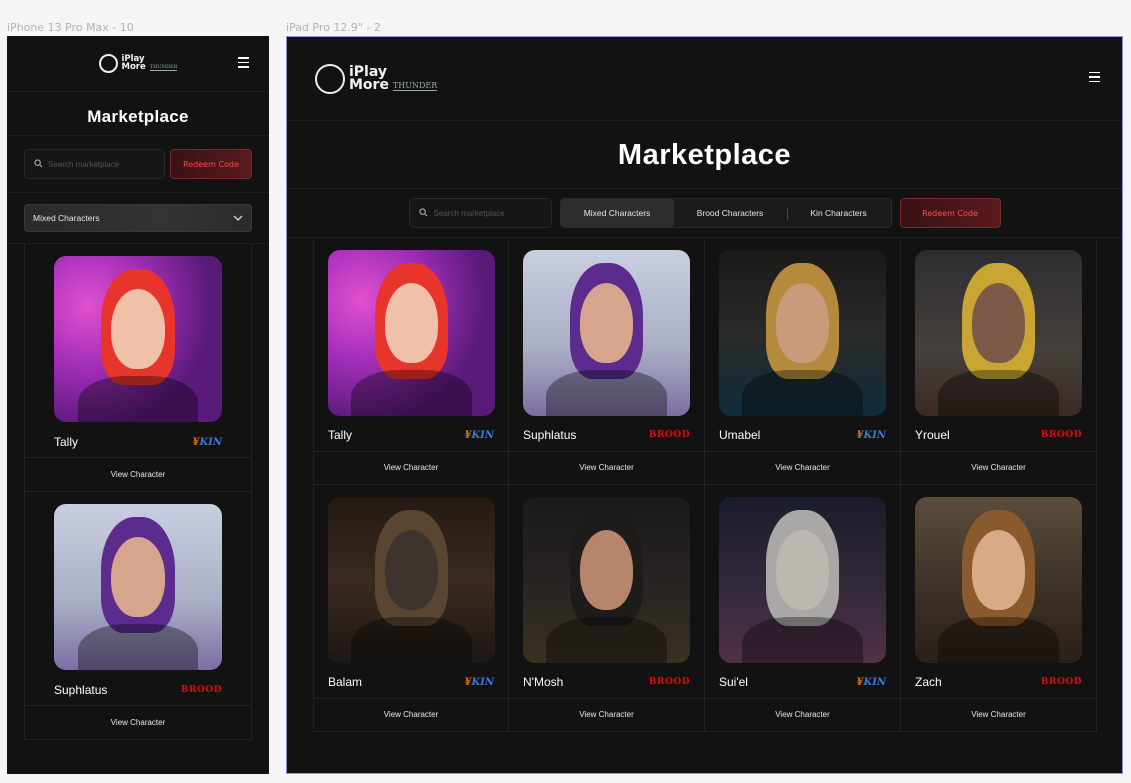  What do you see at coordinates (617, 213) in the screenshot?
I see `tab-mixed-characters: Mixed Characters` at bounding box center [617, 213].